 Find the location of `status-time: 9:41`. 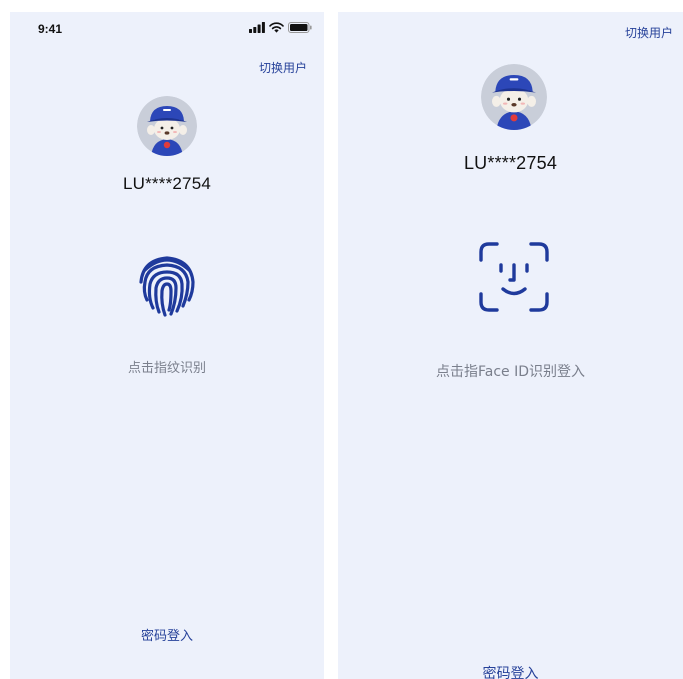

status-time: 9:41 is located at coordinates (50, 29).